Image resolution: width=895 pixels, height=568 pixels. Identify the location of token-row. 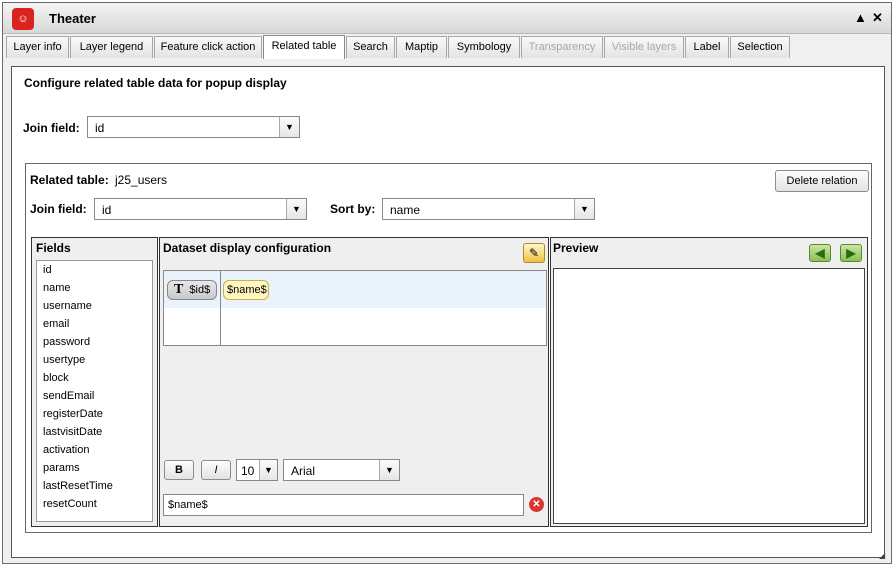
(355, 289).